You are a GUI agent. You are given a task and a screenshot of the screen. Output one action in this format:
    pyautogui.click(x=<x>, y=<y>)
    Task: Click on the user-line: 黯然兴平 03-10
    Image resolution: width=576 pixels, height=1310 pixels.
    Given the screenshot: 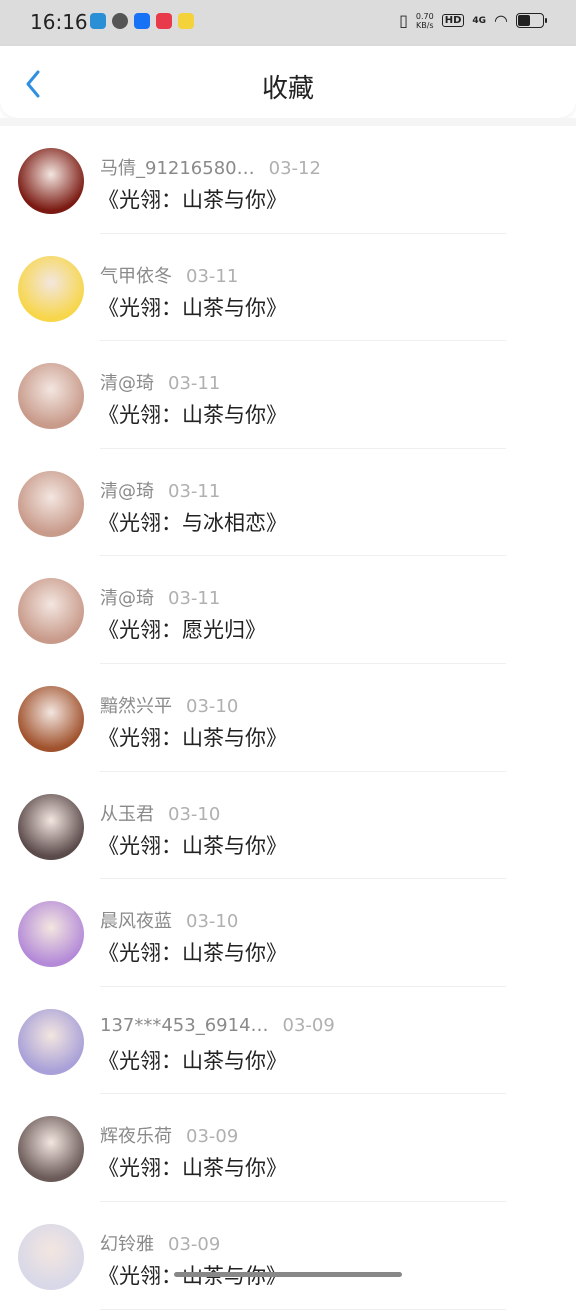 What is the action you would take?
    pyautogui.click(x=169, y=705)
    